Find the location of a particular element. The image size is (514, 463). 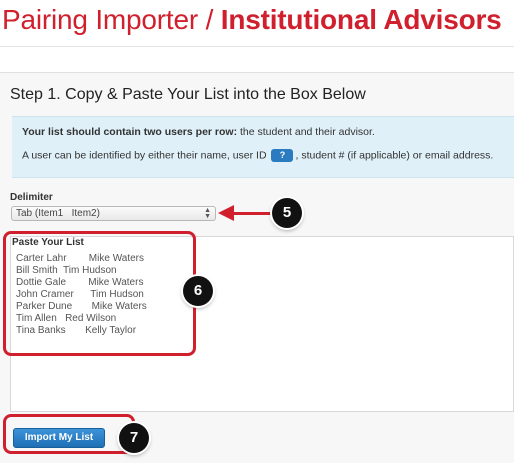

delimiter-select: Tab (Item1 Item2) ▲ ▼ is located at coordinates (113, 213).